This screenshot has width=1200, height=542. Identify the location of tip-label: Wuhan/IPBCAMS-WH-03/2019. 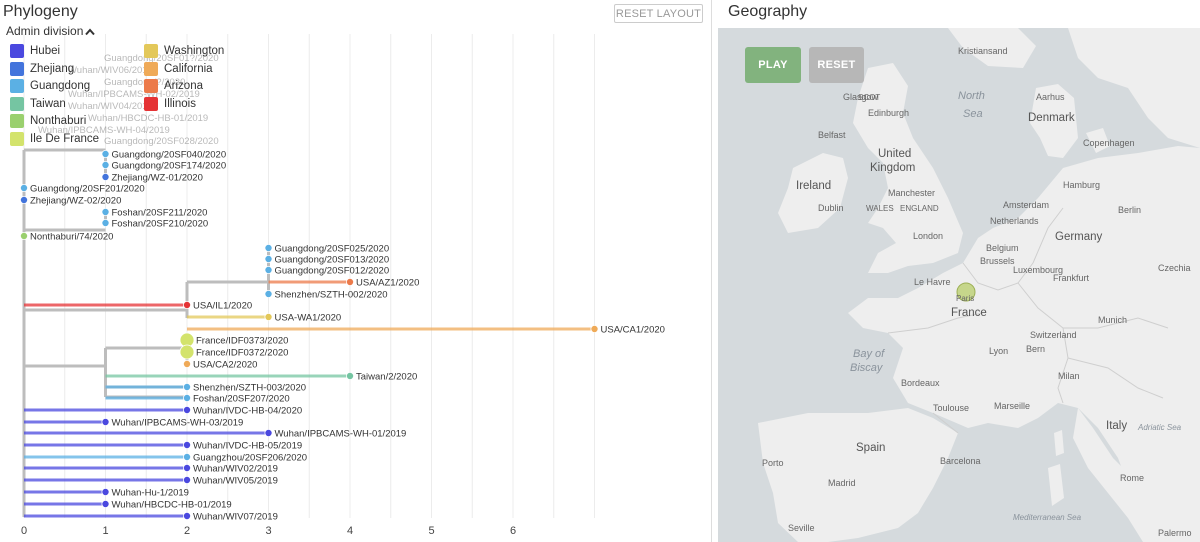
(178, 423).